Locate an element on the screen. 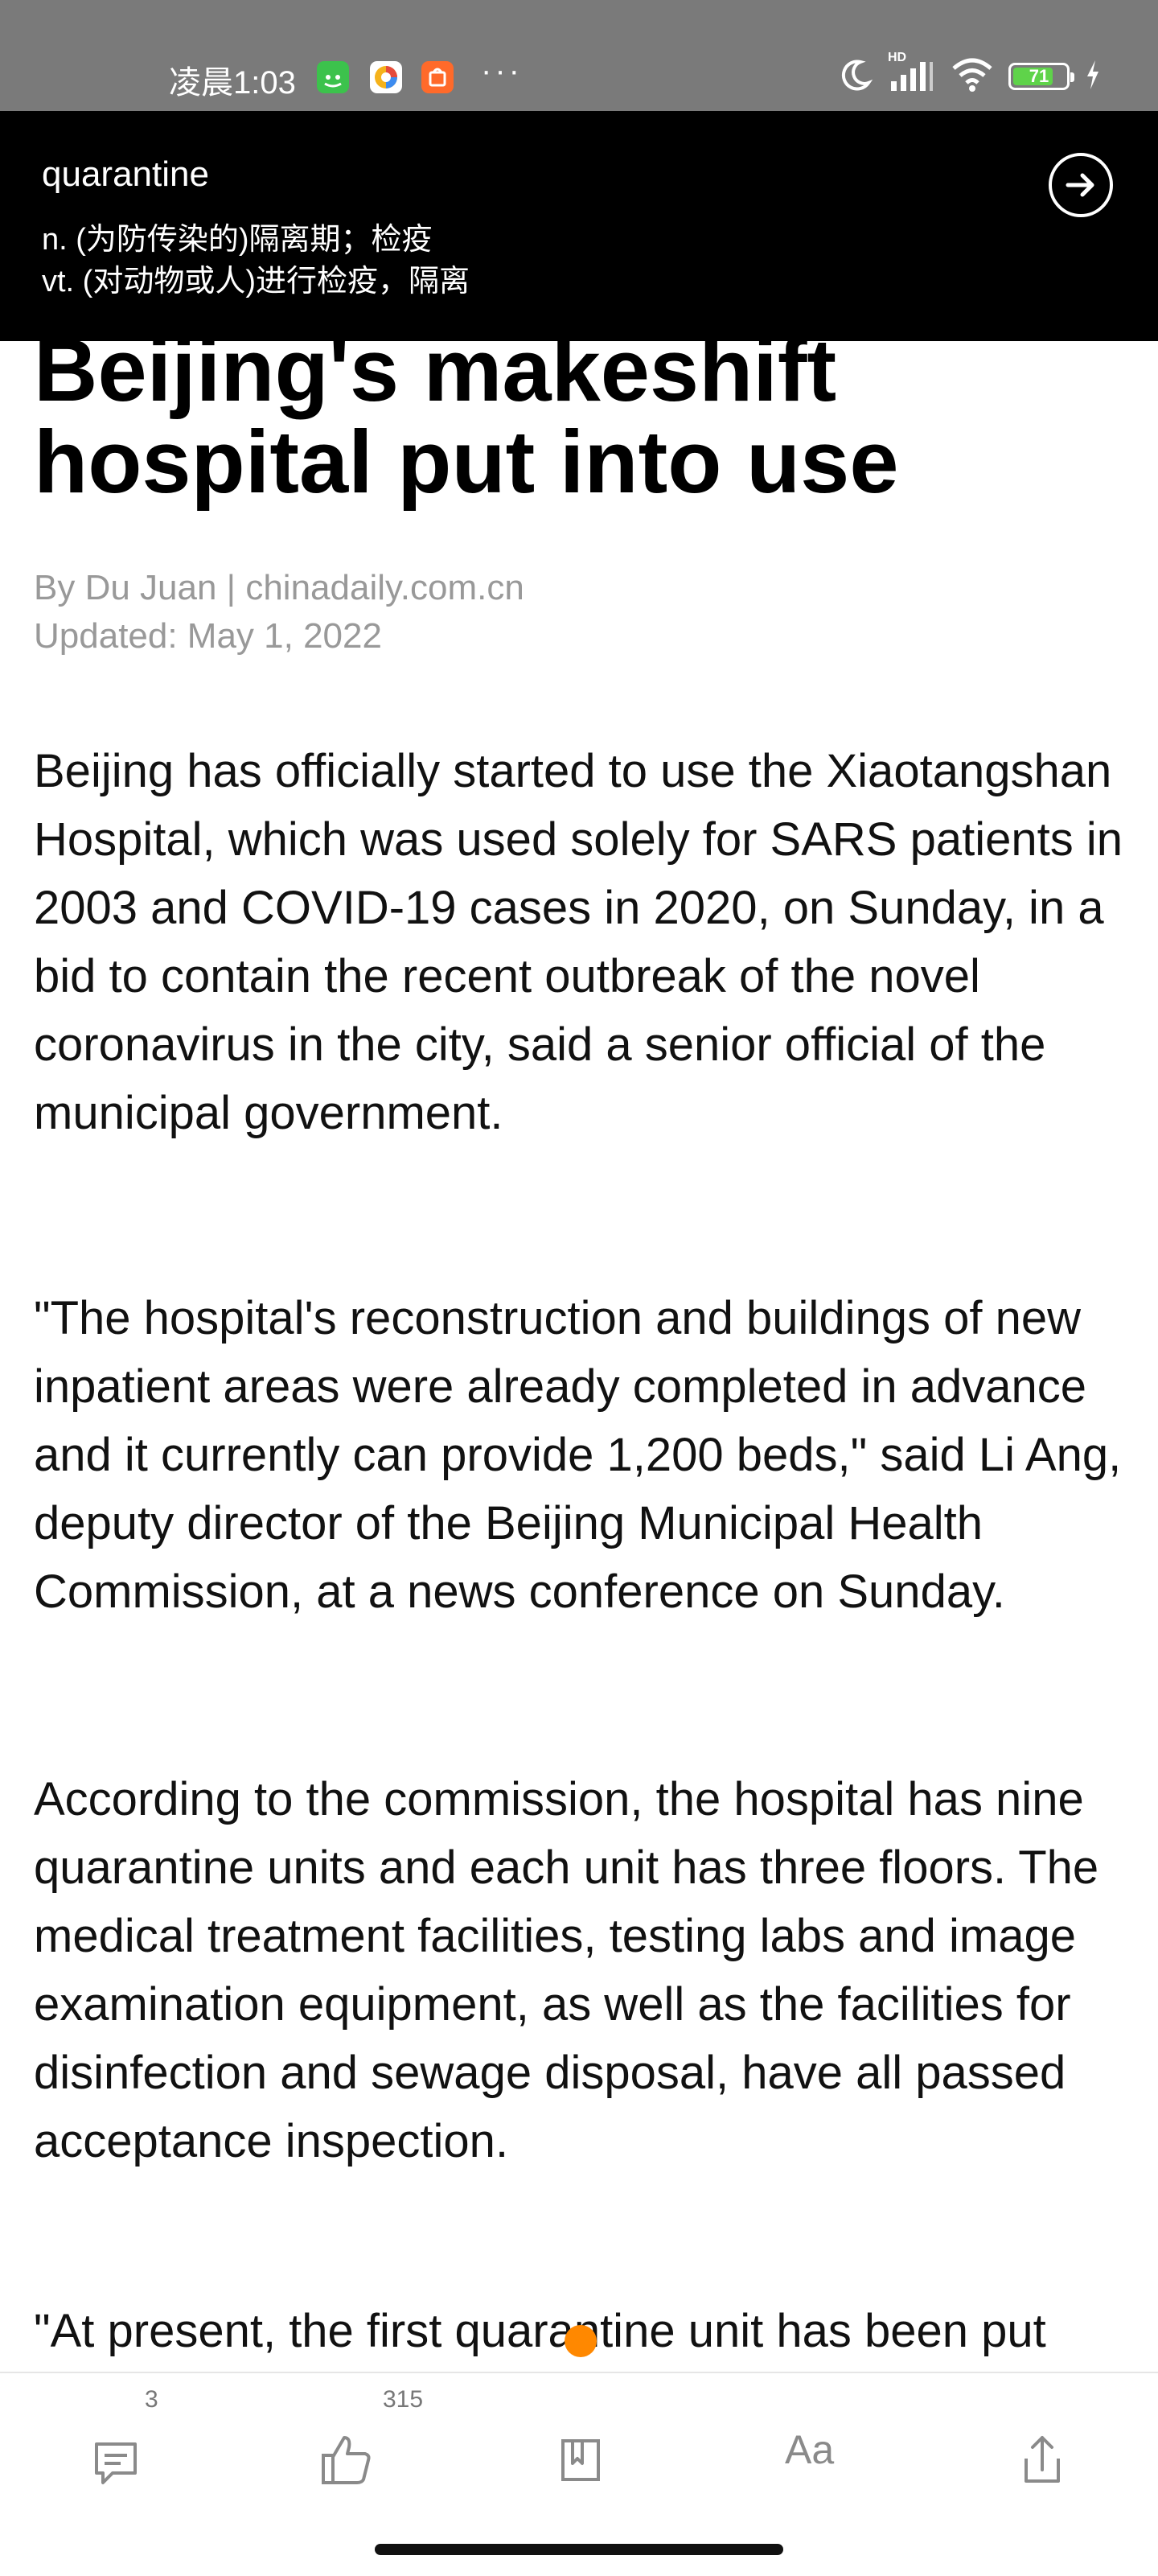 The height and width of the screenshot is (2576, 1158). arrow-right-icon is located at coordinates (1080, 185).